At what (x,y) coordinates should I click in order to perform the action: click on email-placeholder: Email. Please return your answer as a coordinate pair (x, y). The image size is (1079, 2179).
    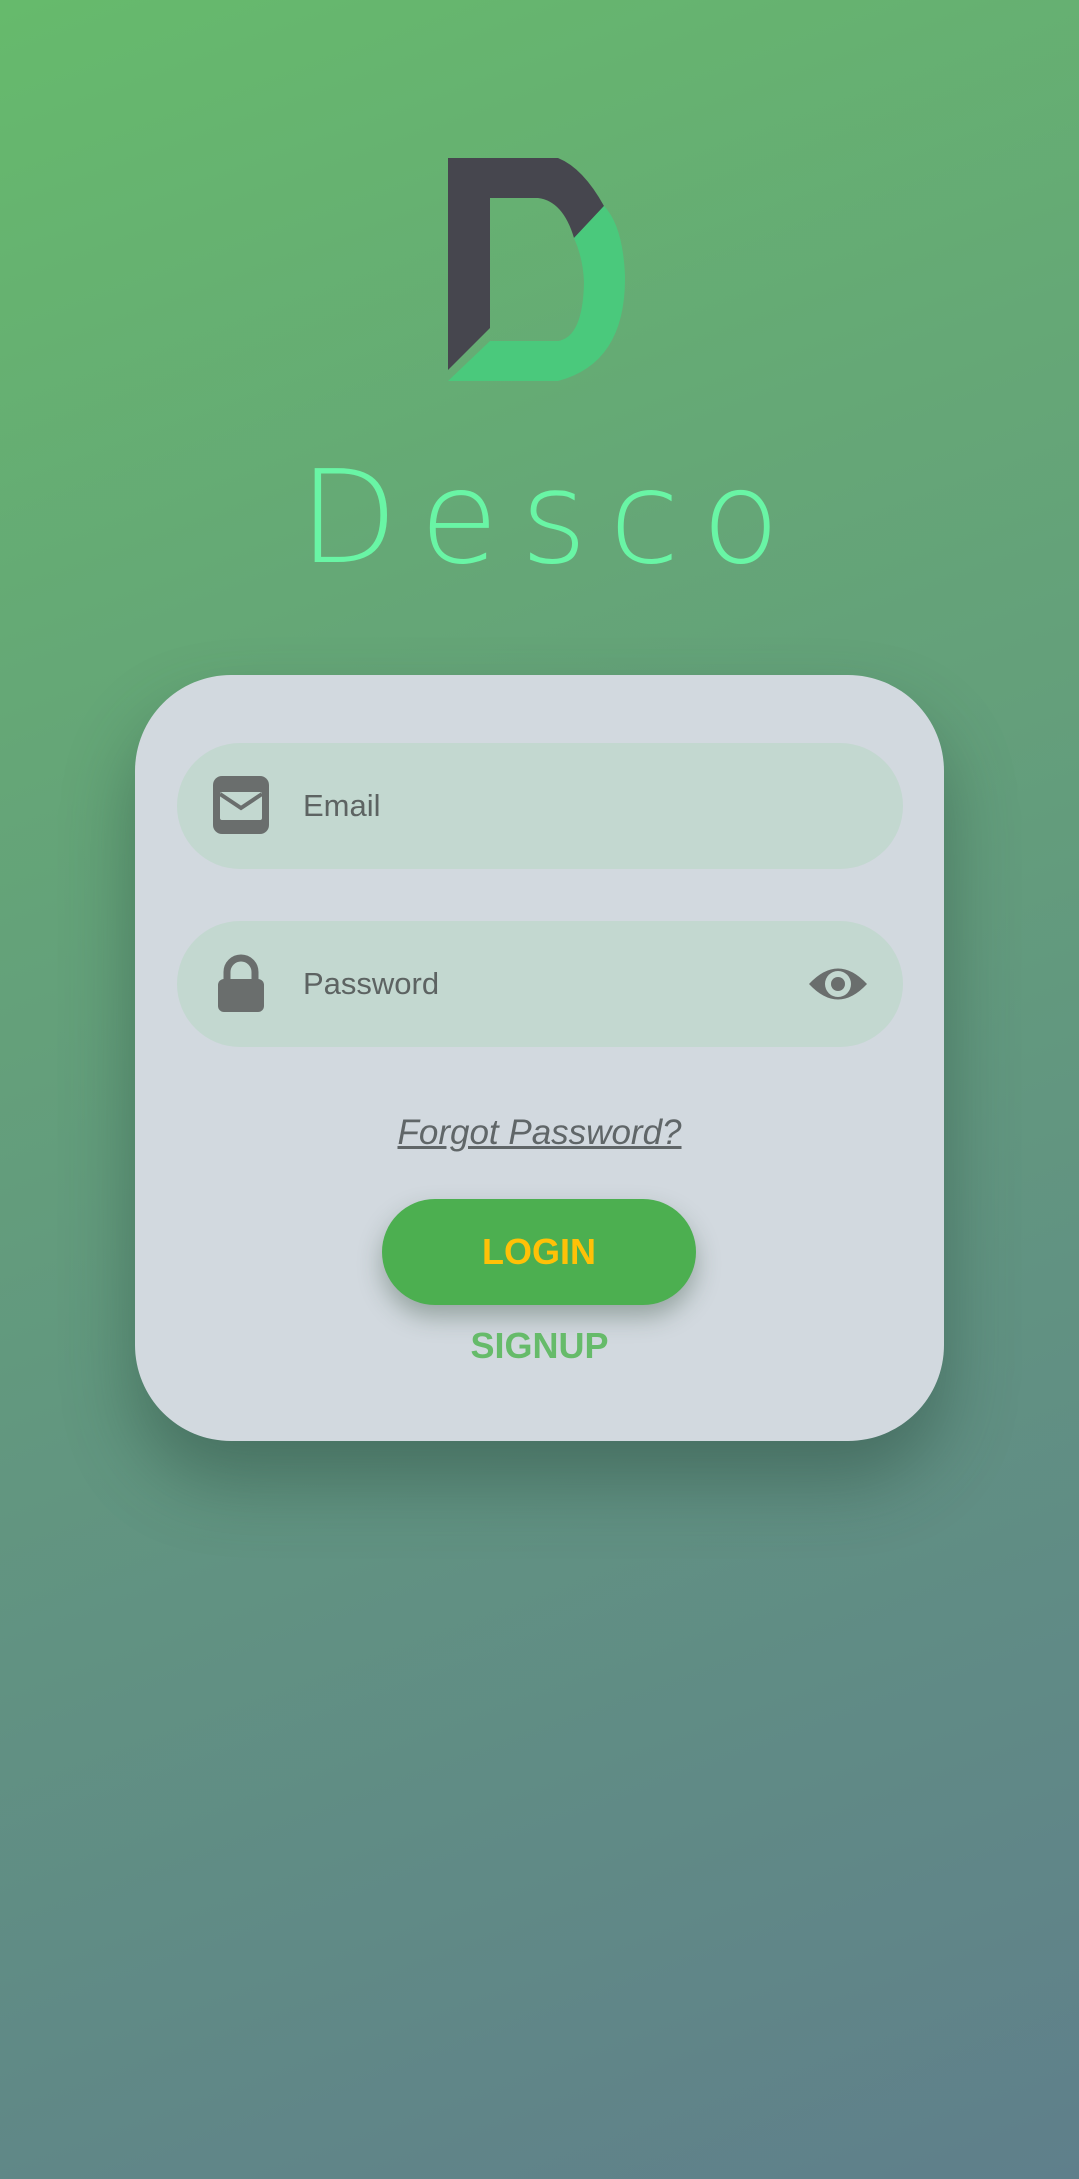
    Looking at the image, I should click on (342, 805).